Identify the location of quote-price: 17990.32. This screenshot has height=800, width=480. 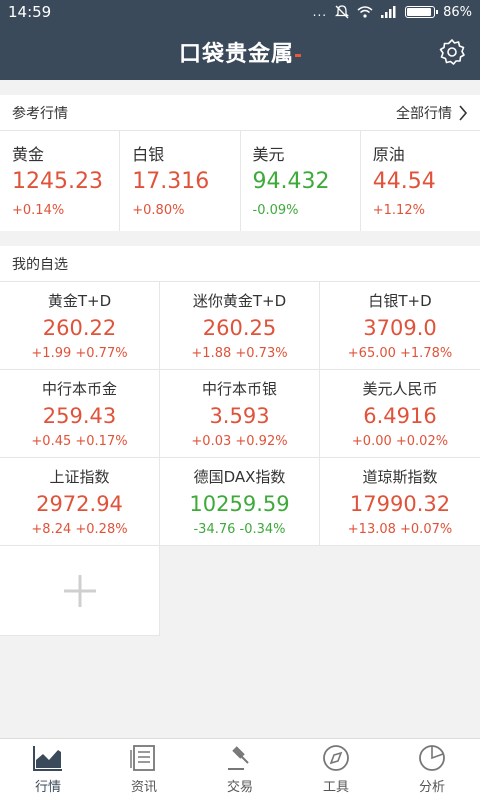
(400, 504).